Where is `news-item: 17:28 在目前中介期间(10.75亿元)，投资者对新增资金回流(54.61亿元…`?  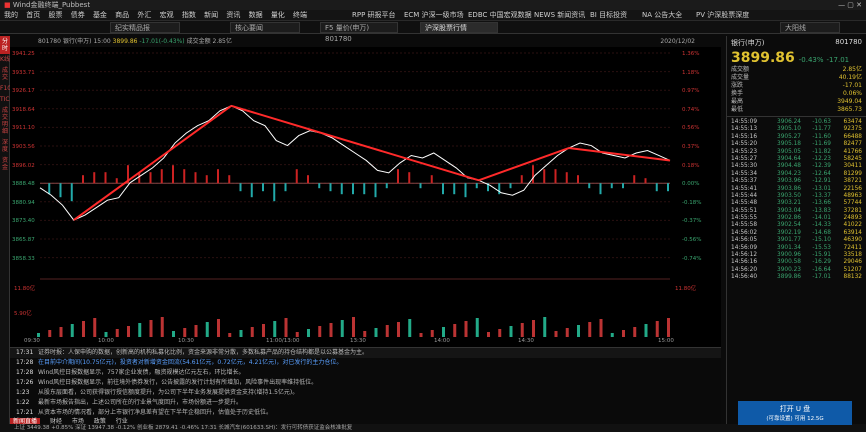 news-item: 17:28 在目前中介期间(10.75亿元)，投资者对新增资金回流(54.61亿元… is located at coordinates (365, 363).